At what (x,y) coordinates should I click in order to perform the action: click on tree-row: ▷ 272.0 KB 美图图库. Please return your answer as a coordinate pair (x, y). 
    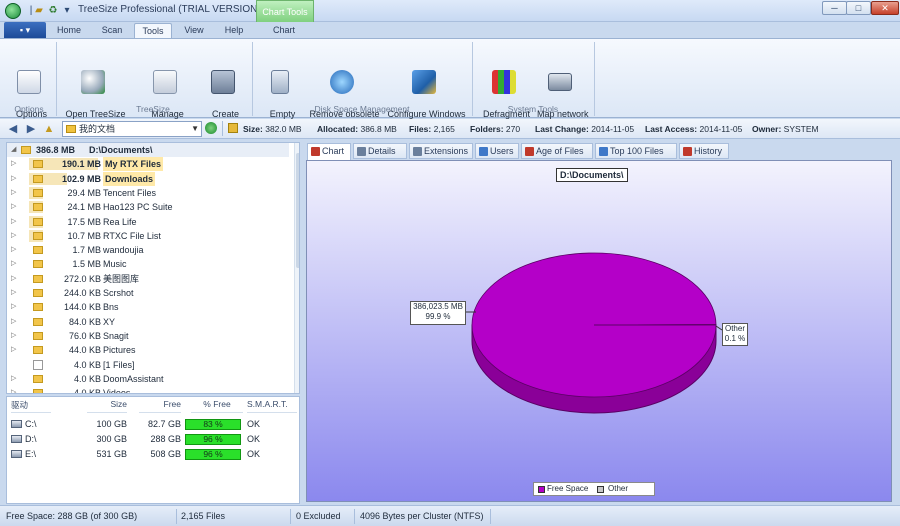
    Looking at the image, I should click on (148, 279).